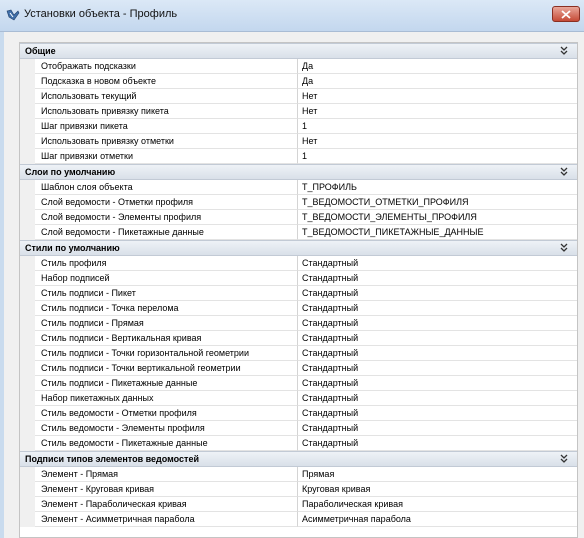 This screenshot has height=538, width=584. What do you see at coordinates (298, 459) in the screenshot?
I see `section-header: Подписи типов элементов ведомостей` at bounding box center [298, 459].